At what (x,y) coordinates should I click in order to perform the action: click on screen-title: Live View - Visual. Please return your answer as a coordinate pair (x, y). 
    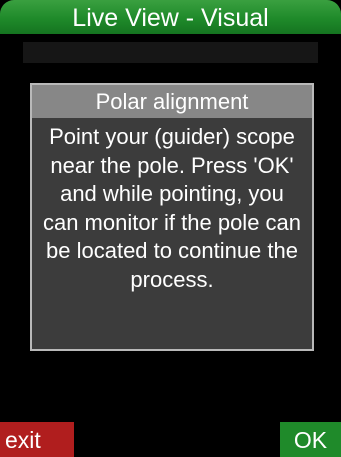
    Looking at the image, I should click on (170, 18).